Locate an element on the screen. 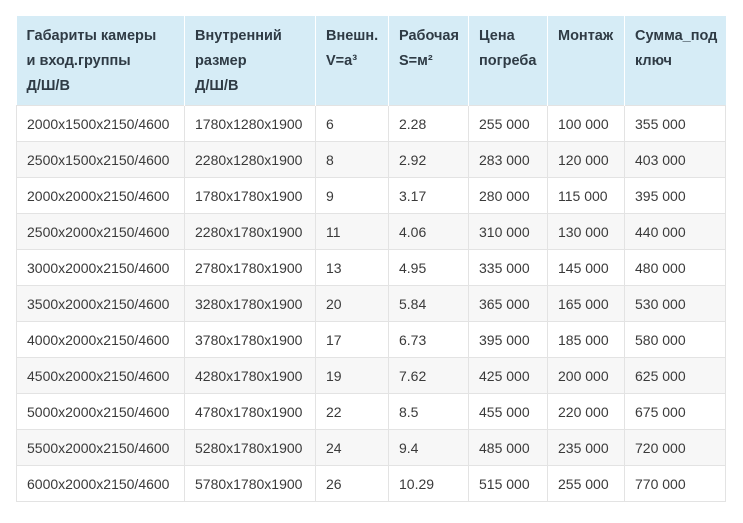 The width and height of the screenshot is (743, 523). cell-work-area: 3.17 is located at coordinates (428, 195).